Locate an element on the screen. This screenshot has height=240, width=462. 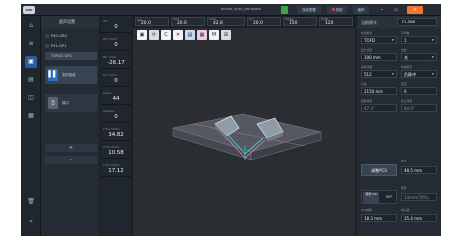
reset-view-icon: C is located at coordinates (166, 35).